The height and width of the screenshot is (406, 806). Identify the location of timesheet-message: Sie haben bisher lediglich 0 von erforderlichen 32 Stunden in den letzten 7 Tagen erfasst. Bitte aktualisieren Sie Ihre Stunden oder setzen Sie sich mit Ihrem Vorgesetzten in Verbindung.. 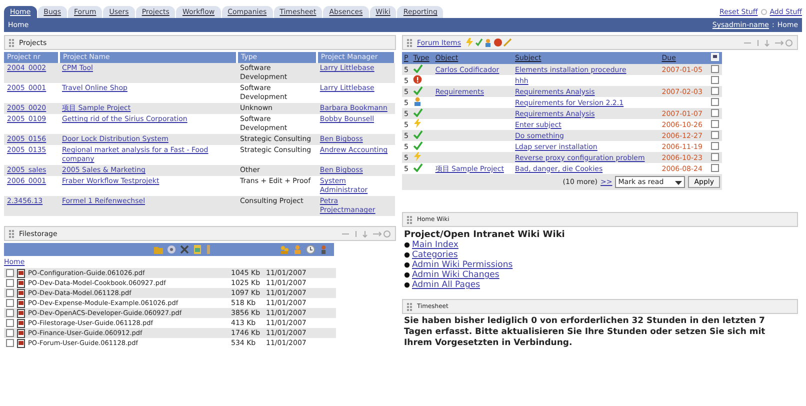
(584, 332).